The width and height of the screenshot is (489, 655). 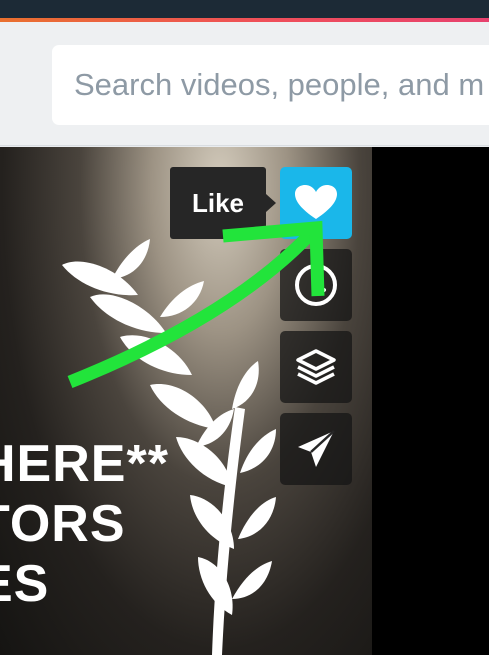 I want to click on share-button, so click(x=316, y=449).